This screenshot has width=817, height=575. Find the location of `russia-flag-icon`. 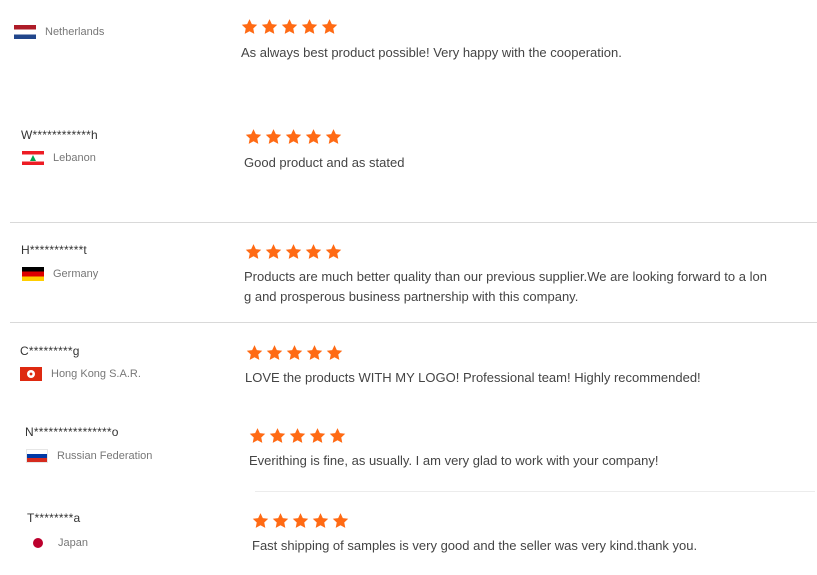

russia-flag-icon is located at coordinates (37, 456).